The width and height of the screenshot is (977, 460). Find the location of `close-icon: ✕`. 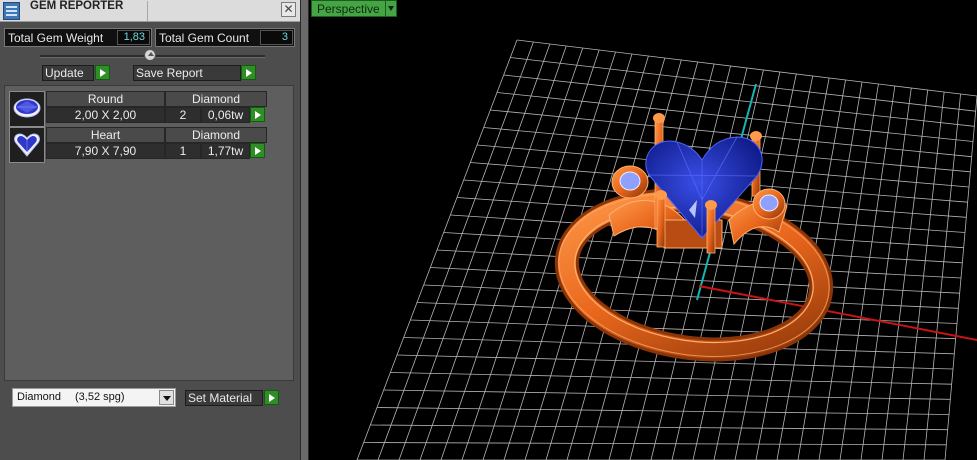

close-icon: ✕ is located at coordinates (288, 9).